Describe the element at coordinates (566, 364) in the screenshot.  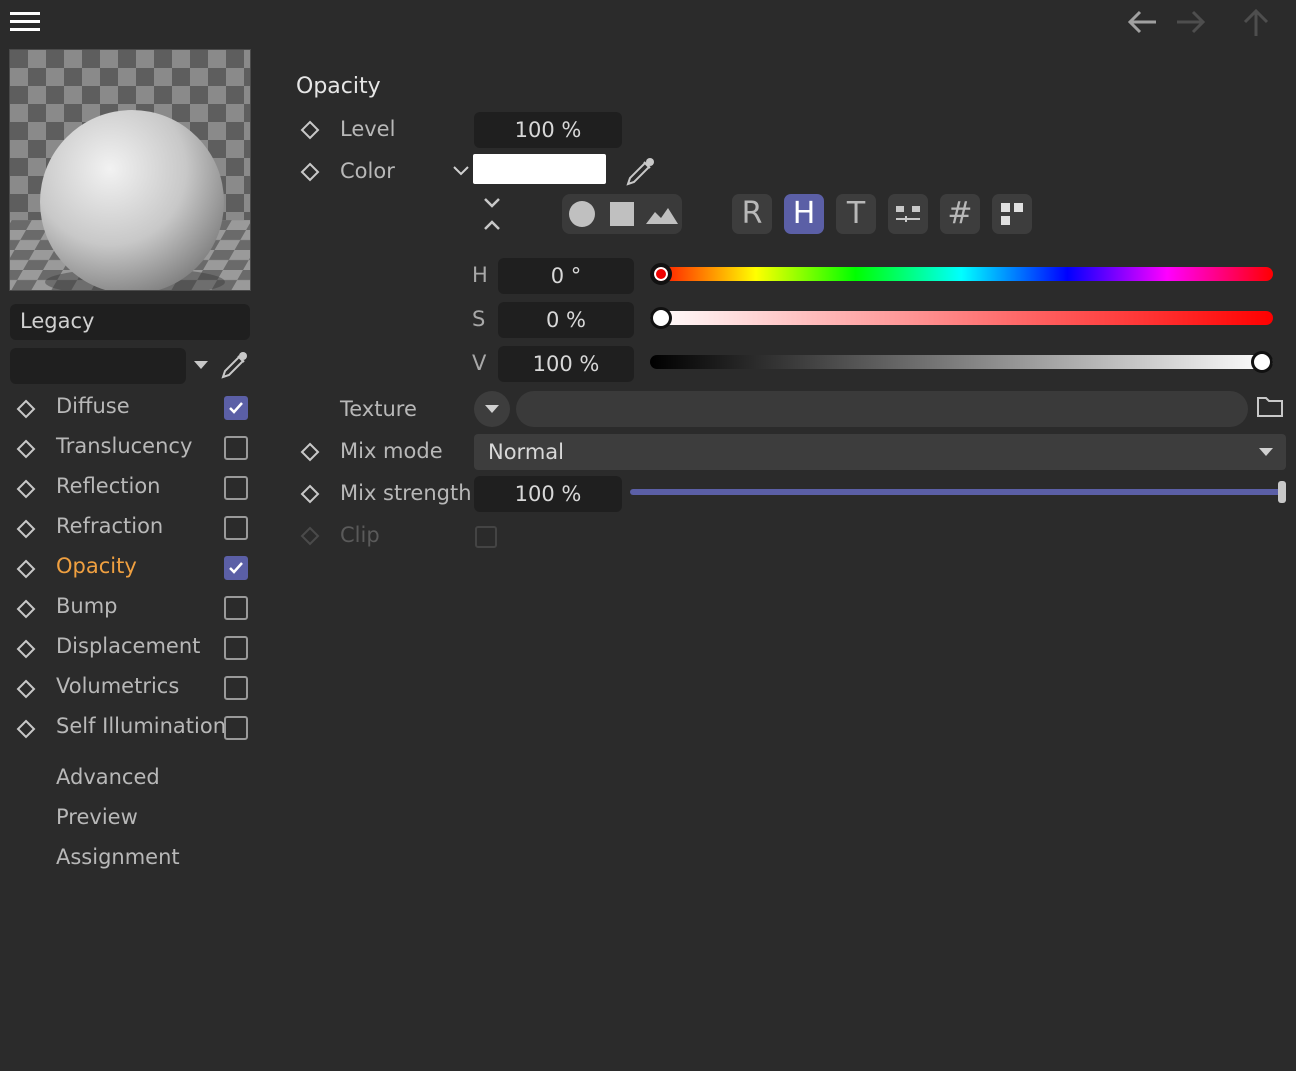
I see `value-field: 100 %` at that location.